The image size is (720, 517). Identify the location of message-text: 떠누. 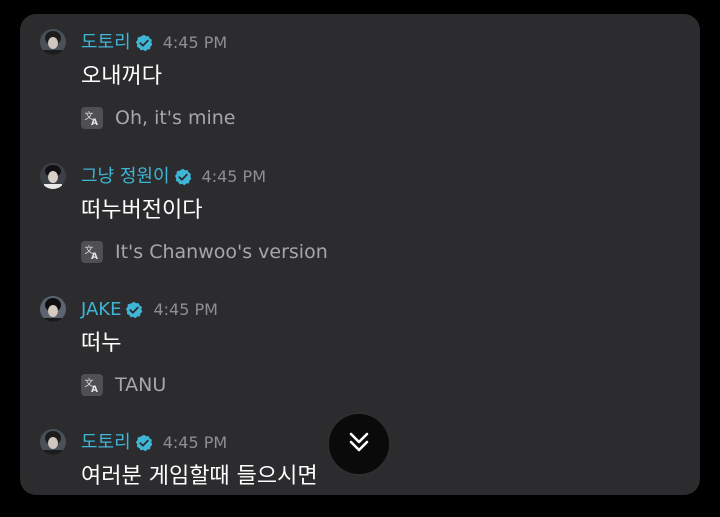
(101, 343).